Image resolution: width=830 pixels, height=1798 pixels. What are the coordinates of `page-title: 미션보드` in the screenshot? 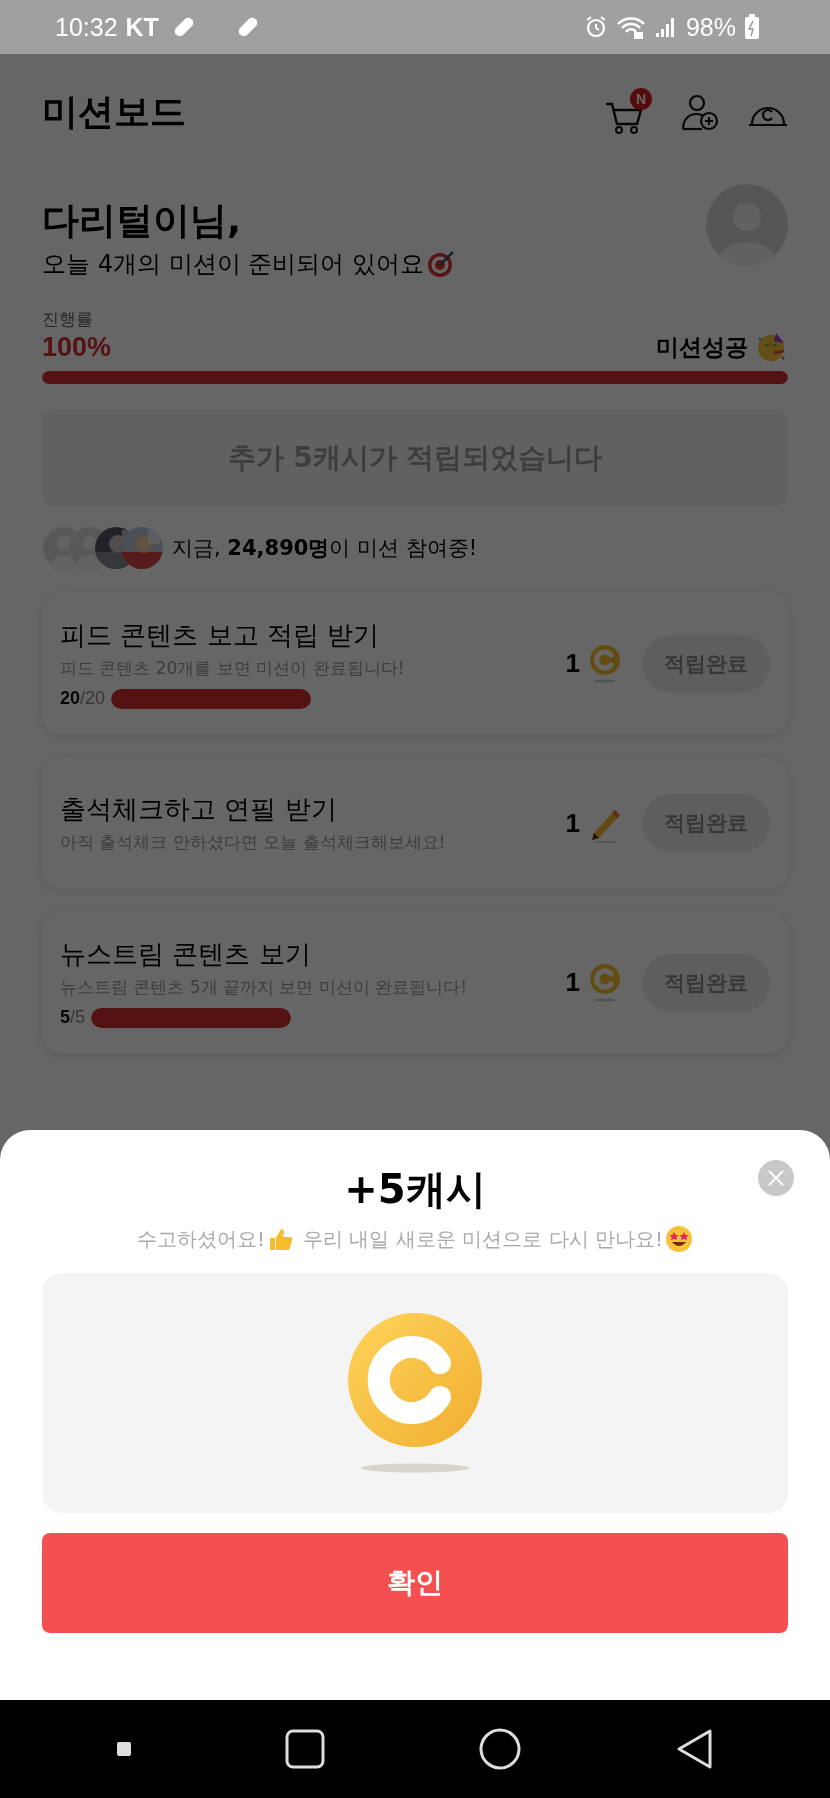 It's located at (114, 111).